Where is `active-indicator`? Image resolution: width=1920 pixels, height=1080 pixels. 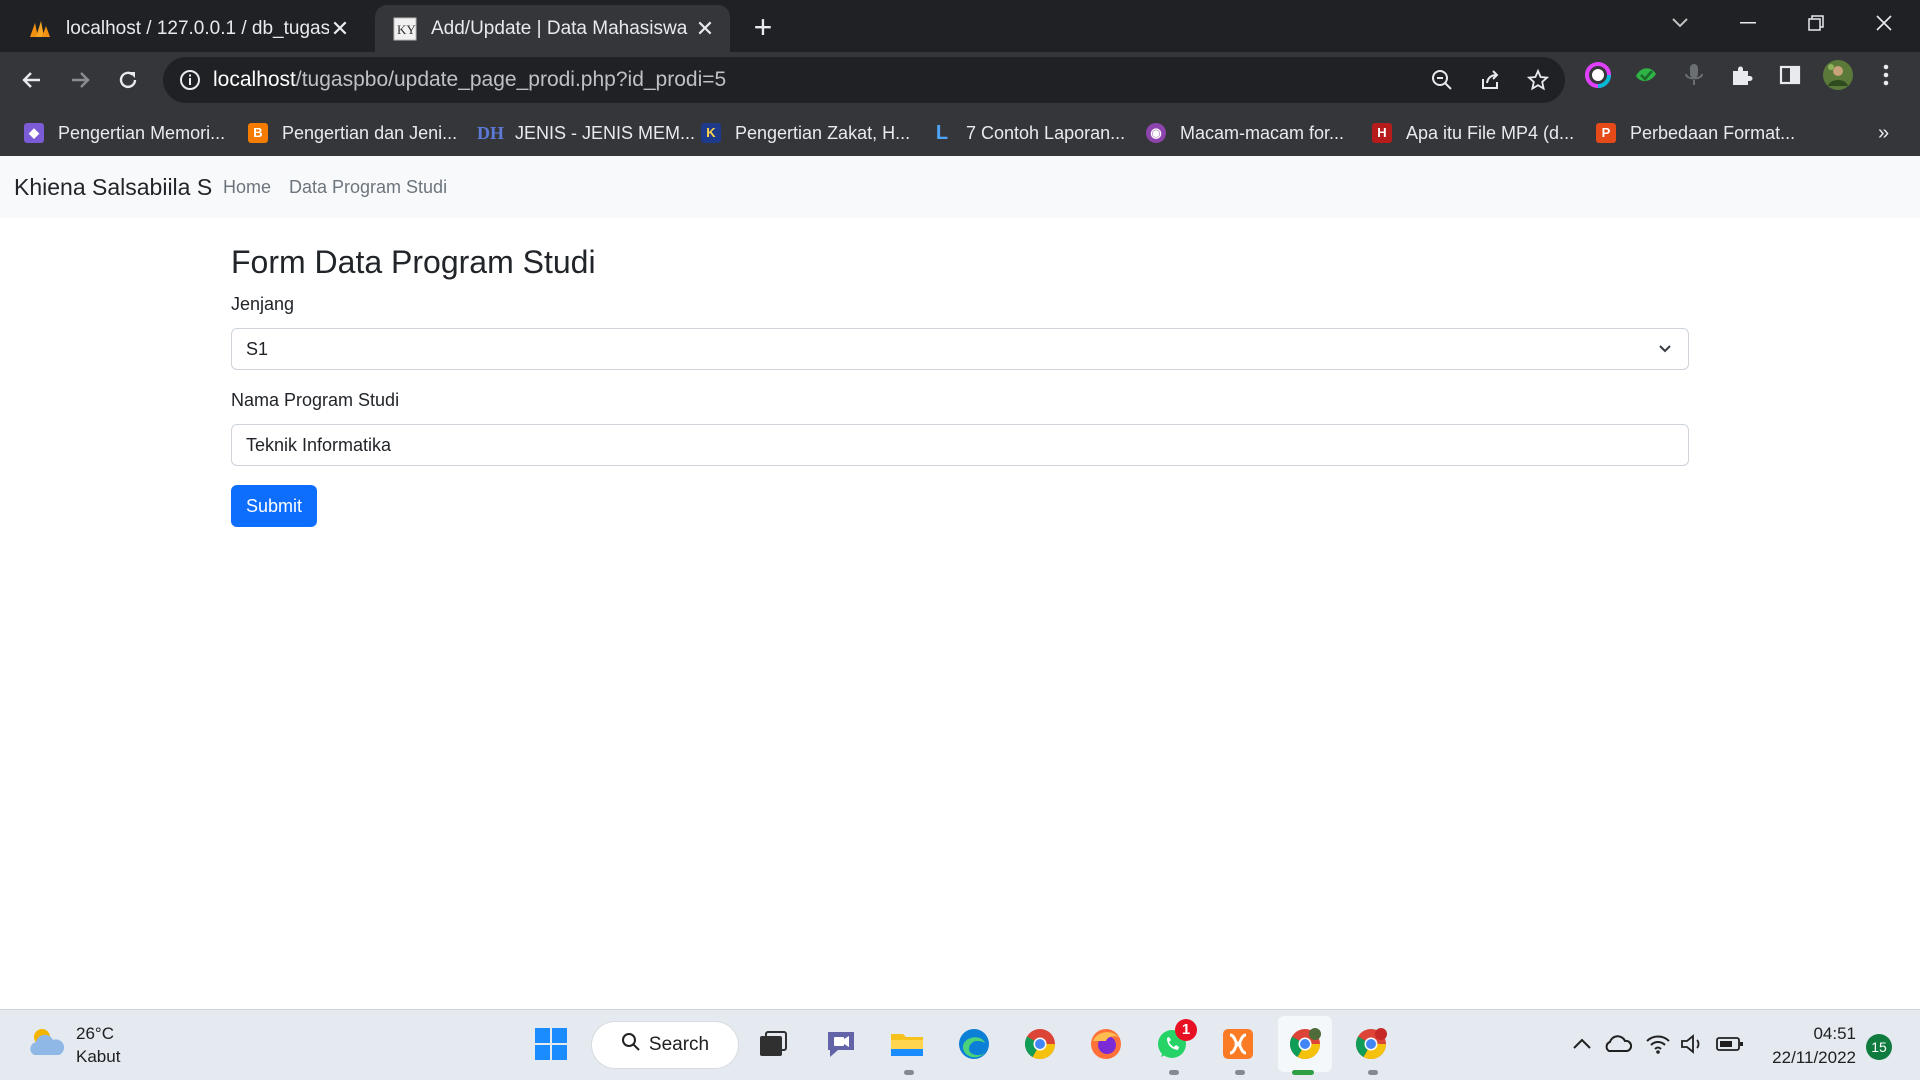
active-indicator is located at coordinates (1303, 1072).